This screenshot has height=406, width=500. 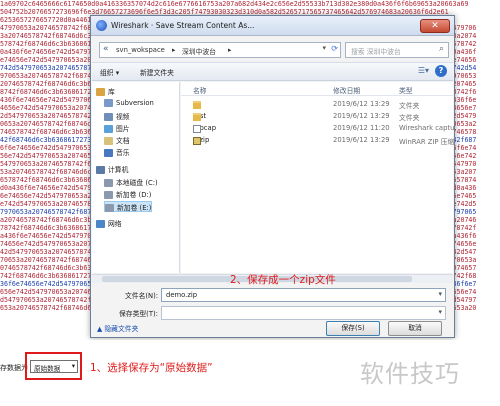 I want to click on file-row: 1.zip 2019/6/12 13:29 WinRAR ZIP 压缩, so click(x=318, y=140).